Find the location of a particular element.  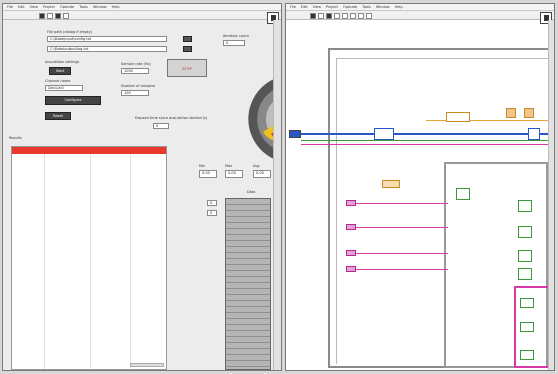

string-constant is located at coordinates (458, 117).